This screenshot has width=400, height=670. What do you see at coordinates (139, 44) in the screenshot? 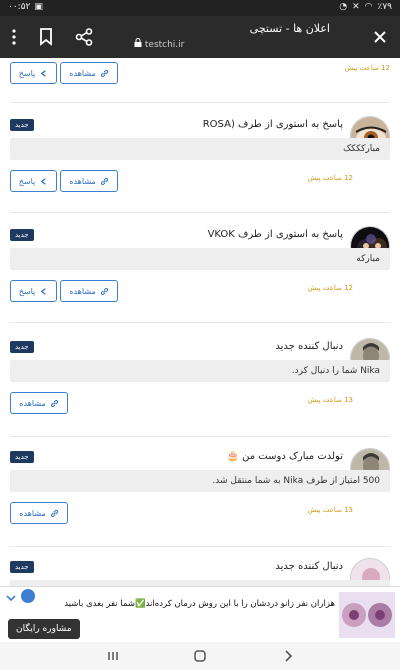
I see `lock-icon` at bounding box center [139, 44].